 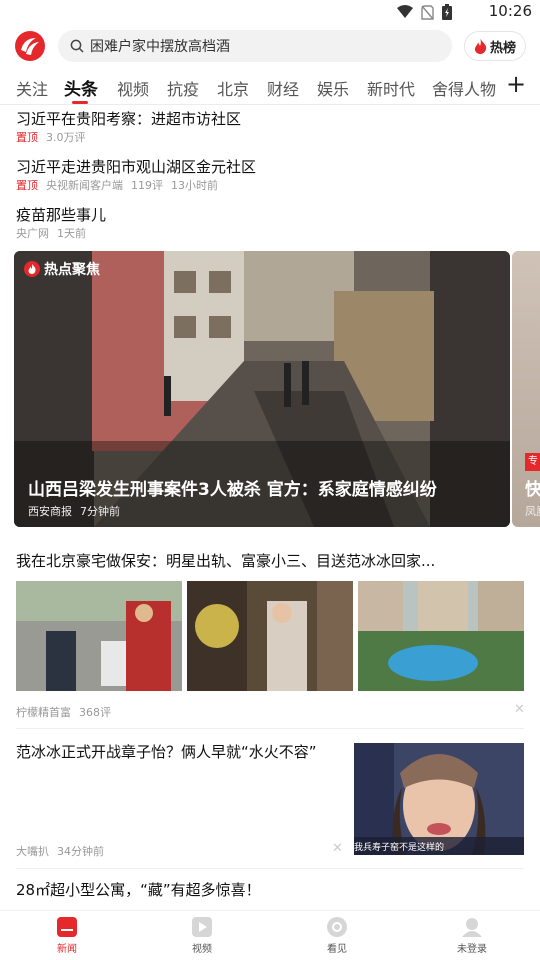 I want to click on article-meta: 柠檬精首富 368评, so click(x=63, y=712).